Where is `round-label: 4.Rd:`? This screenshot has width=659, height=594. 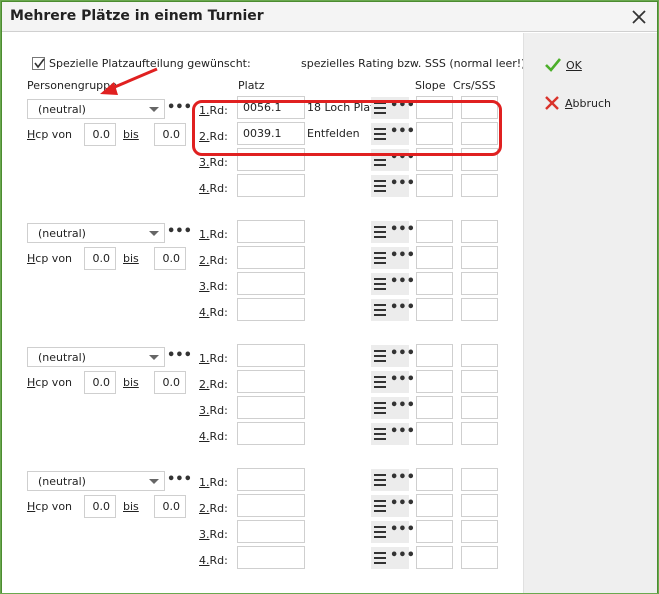
round-label: 4.Rd: is located at coordinates (213, 560).